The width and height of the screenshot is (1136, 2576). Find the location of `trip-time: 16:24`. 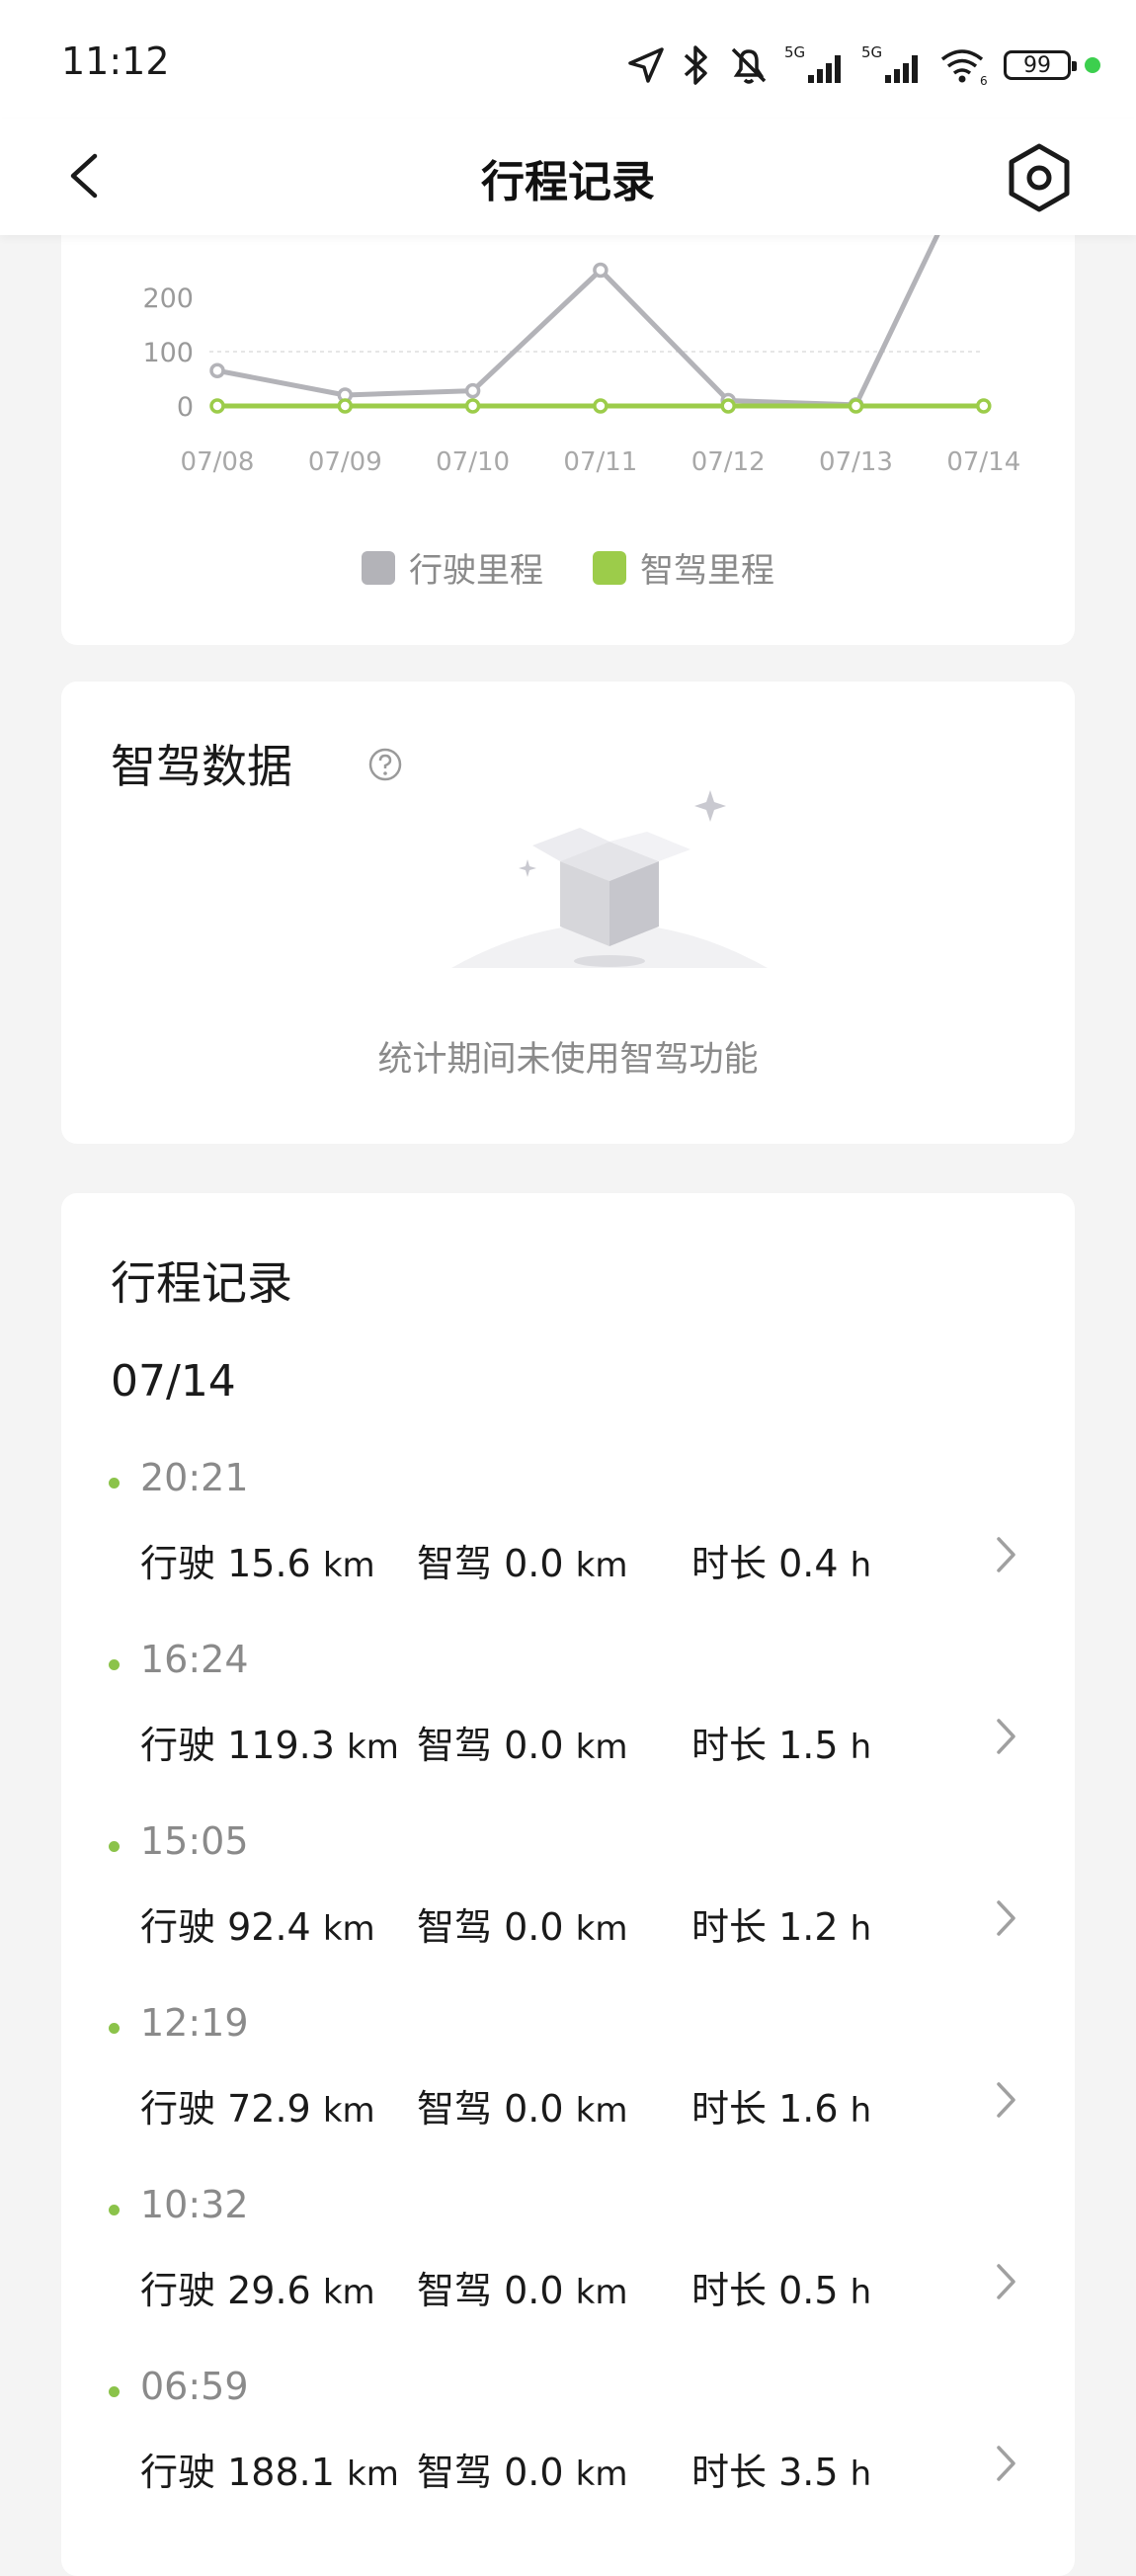

trip-time: 16:24 is located at coordinates (194, 1659).